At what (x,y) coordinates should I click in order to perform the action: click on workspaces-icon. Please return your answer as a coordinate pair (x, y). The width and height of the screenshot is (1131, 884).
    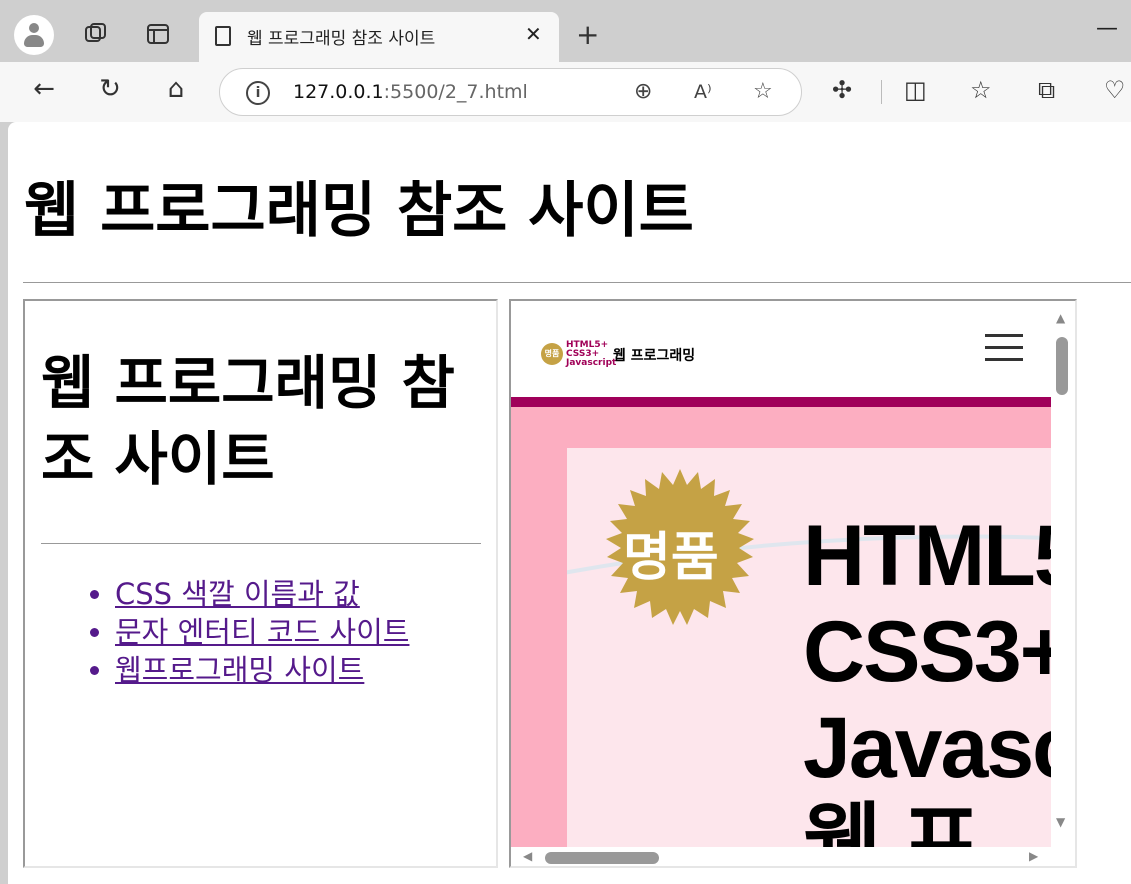
    Looking at the image, I should click on (96, 34).